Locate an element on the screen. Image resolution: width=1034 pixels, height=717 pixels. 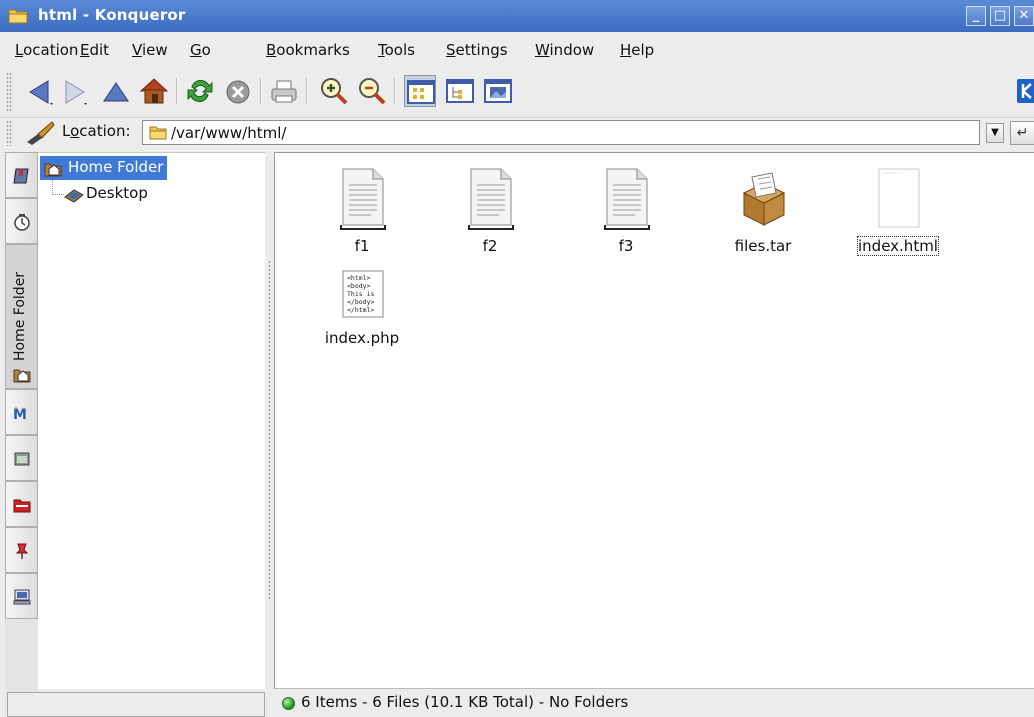
sidebar-tab-media: M is located at coordinates (21, 412).